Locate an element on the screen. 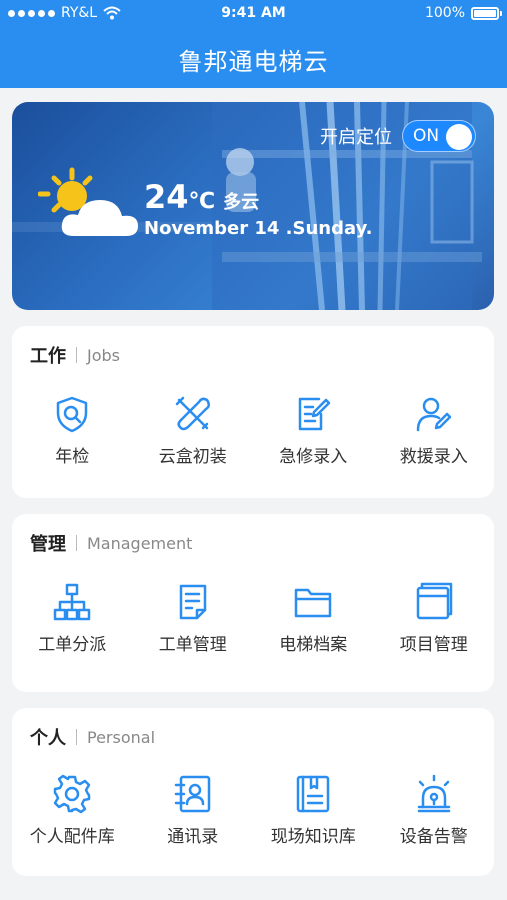 The image size is (507, 900). status-bar: RY&L 9:41 AM 100% is located at coordinates (253, 14).